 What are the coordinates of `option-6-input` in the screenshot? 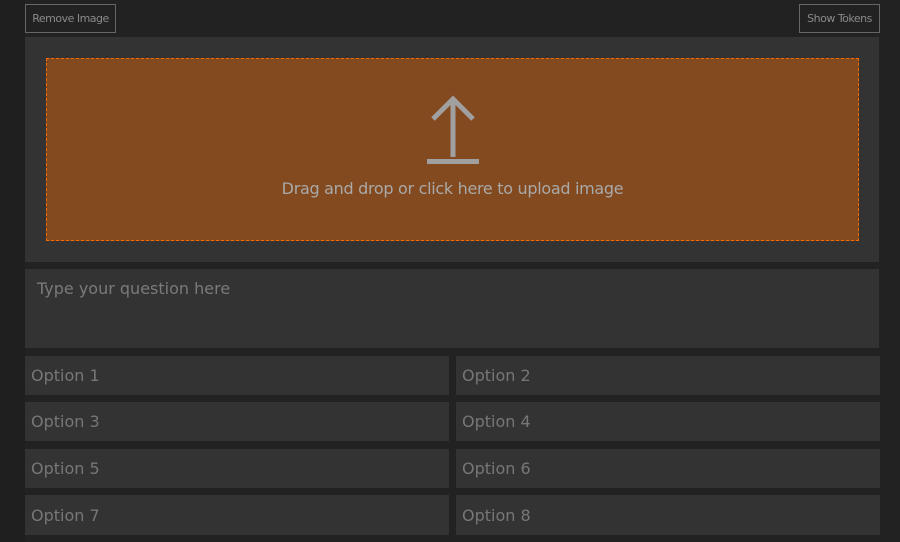 It's located at (668, 468).